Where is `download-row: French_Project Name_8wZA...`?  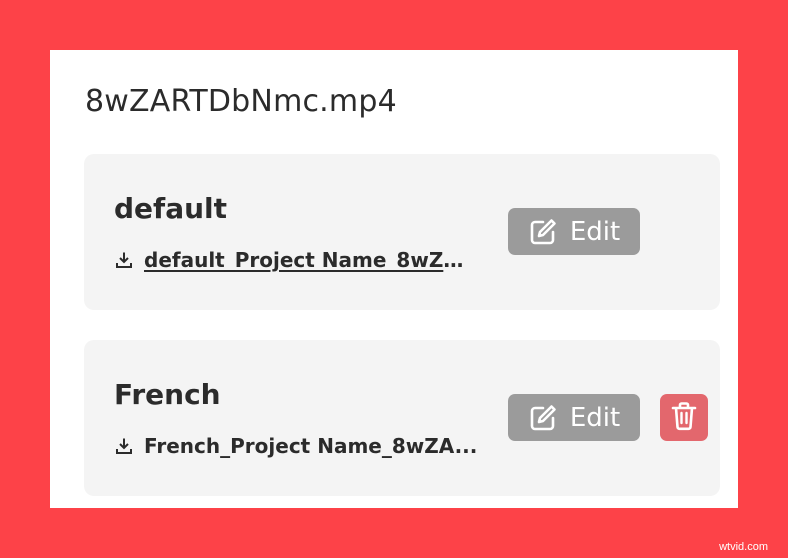
download-row: French_Project Name_8wZA... is located at coordinates (296, 446).